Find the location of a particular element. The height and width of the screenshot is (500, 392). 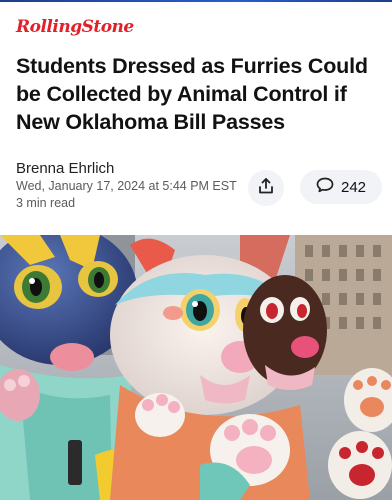

publication-logo: RollingStone is located at coordinates (75, 29).